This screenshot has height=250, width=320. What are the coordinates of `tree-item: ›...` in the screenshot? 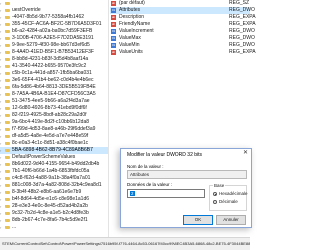 It's located at (54, 227).